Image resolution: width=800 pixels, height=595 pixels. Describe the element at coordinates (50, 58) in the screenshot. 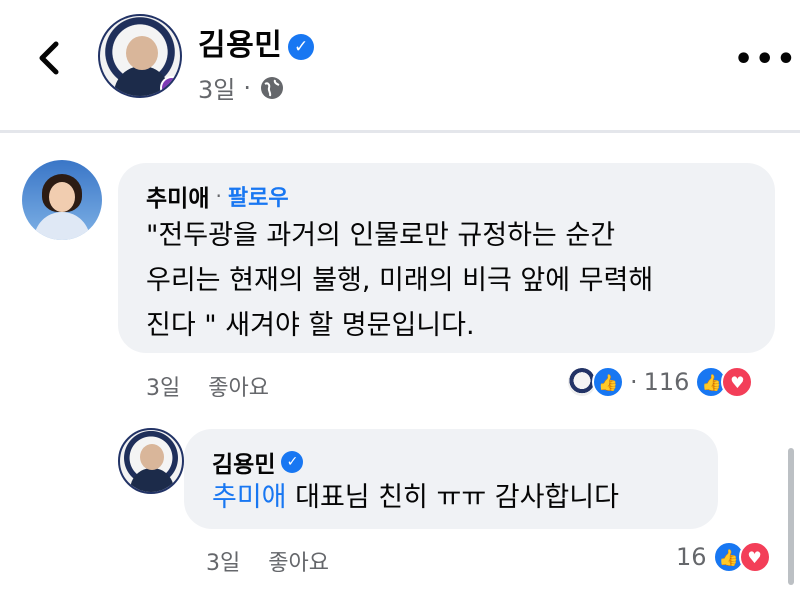

I see `back-arrow-icon` at that location.